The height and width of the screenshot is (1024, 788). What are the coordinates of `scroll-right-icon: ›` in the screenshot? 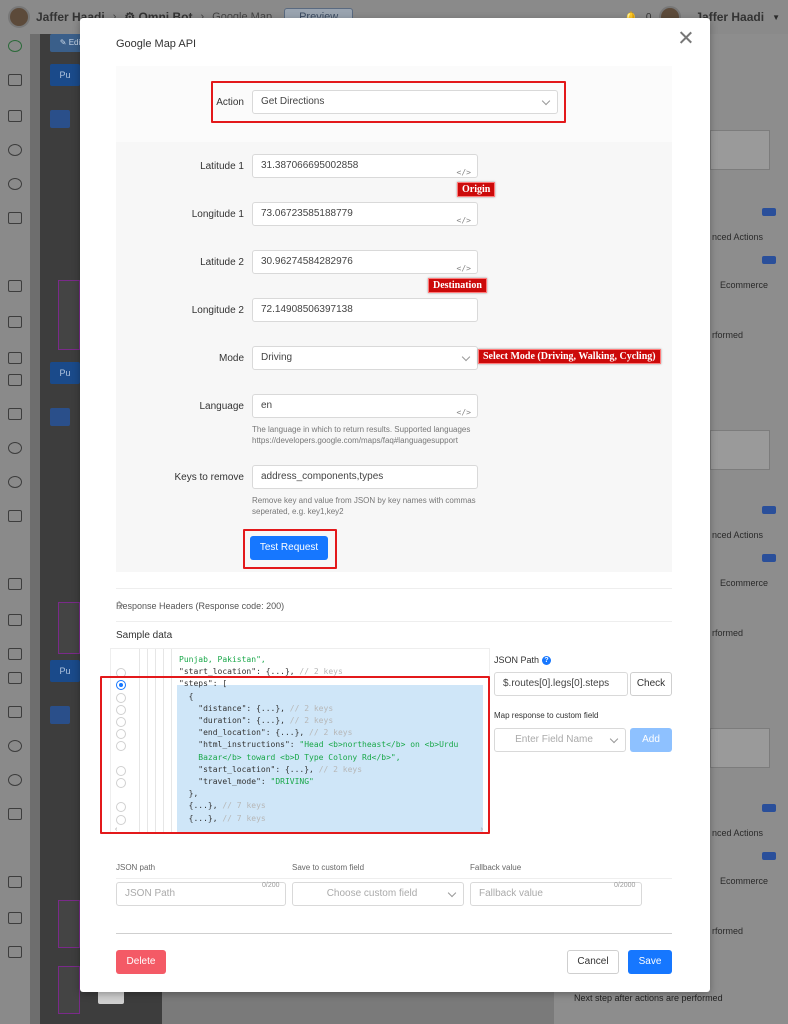 It's located at (482, 829).